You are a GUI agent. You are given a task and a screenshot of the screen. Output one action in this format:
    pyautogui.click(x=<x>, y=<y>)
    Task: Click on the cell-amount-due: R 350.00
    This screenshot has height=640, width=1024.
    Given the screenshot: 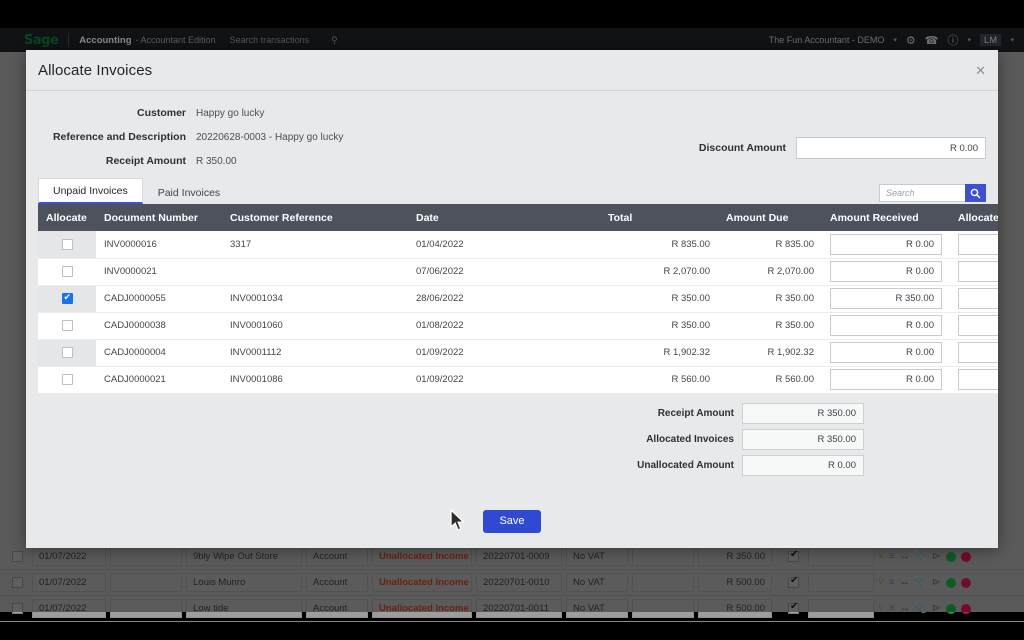 What is the action you would take?
    pyautogui.click(x=770, y=326)
    